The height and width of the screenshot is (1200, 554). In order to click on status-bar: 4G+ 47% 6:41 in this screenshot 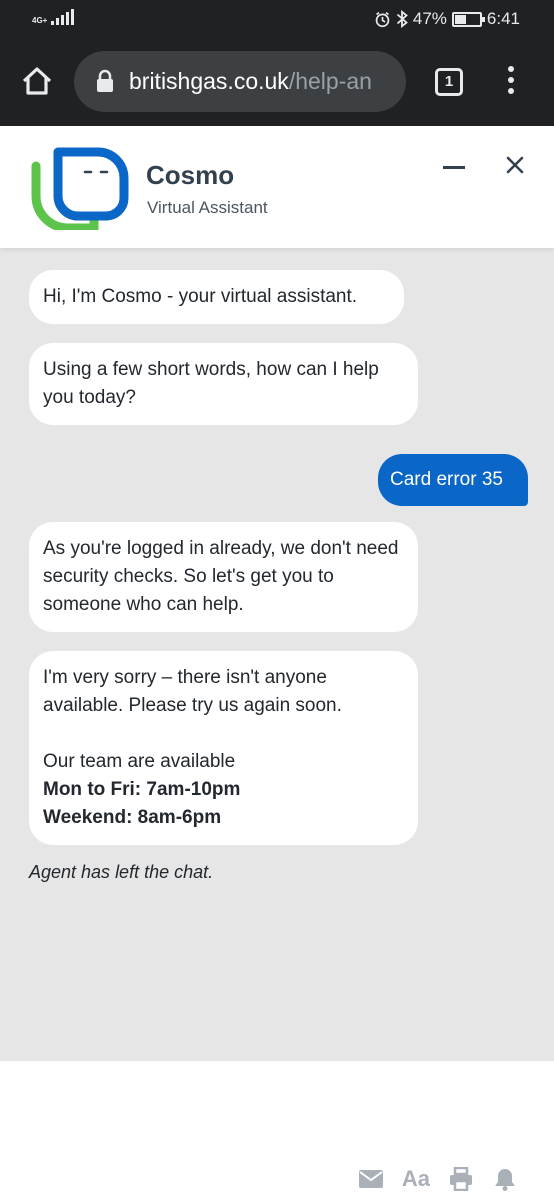, I will do `click(277, 20)`.